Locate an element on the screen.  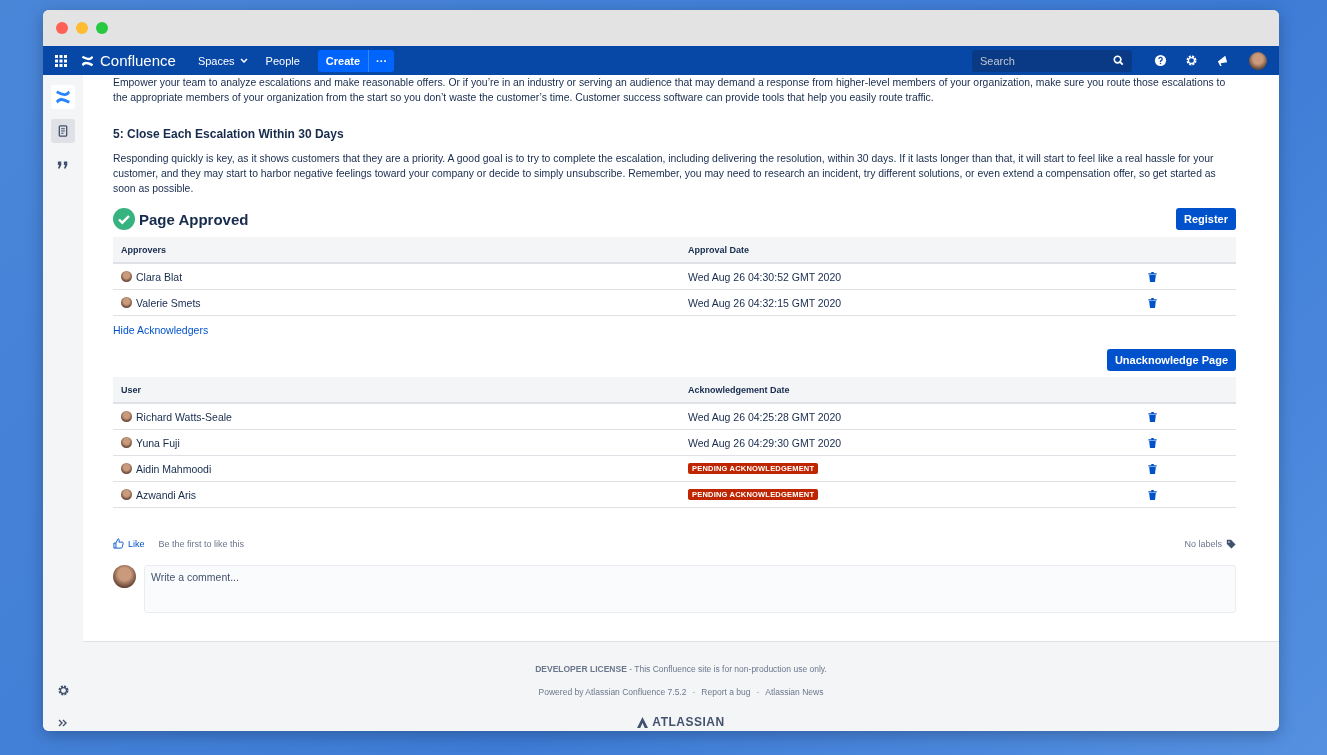
nav-menu-item: Spaces is located at coordinates (222, 60).